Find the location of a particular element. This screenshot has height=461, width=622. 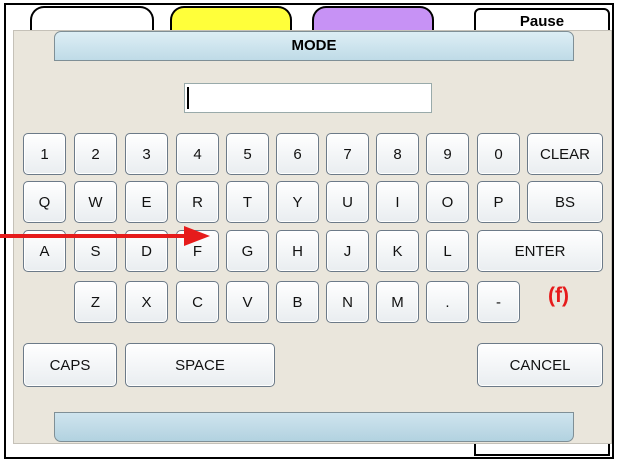

key-h: H is located at coordinates (297, 251).